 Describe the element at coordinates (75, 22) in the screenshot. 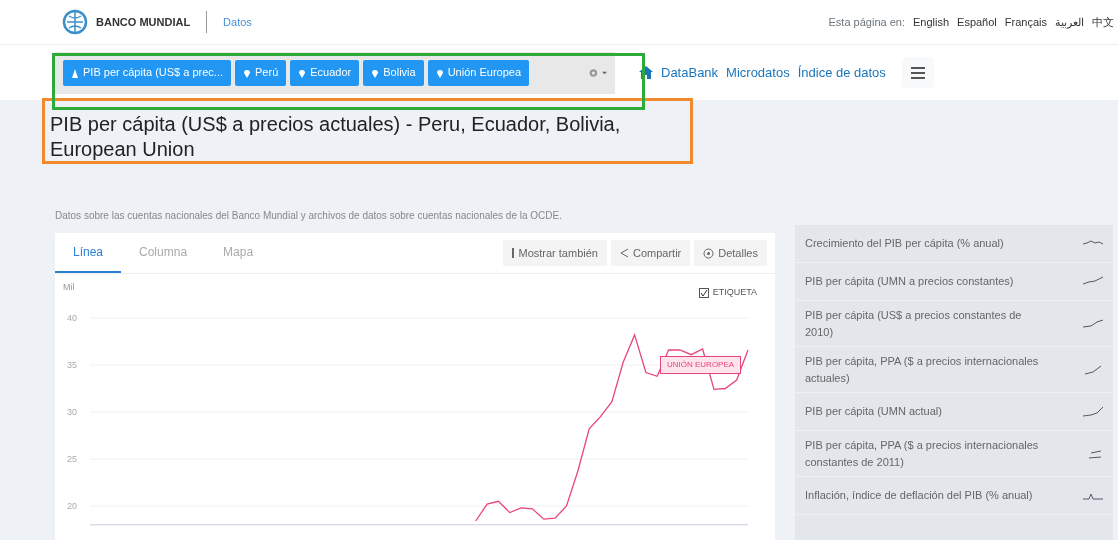

I see `globe-logo-icon` at that location.